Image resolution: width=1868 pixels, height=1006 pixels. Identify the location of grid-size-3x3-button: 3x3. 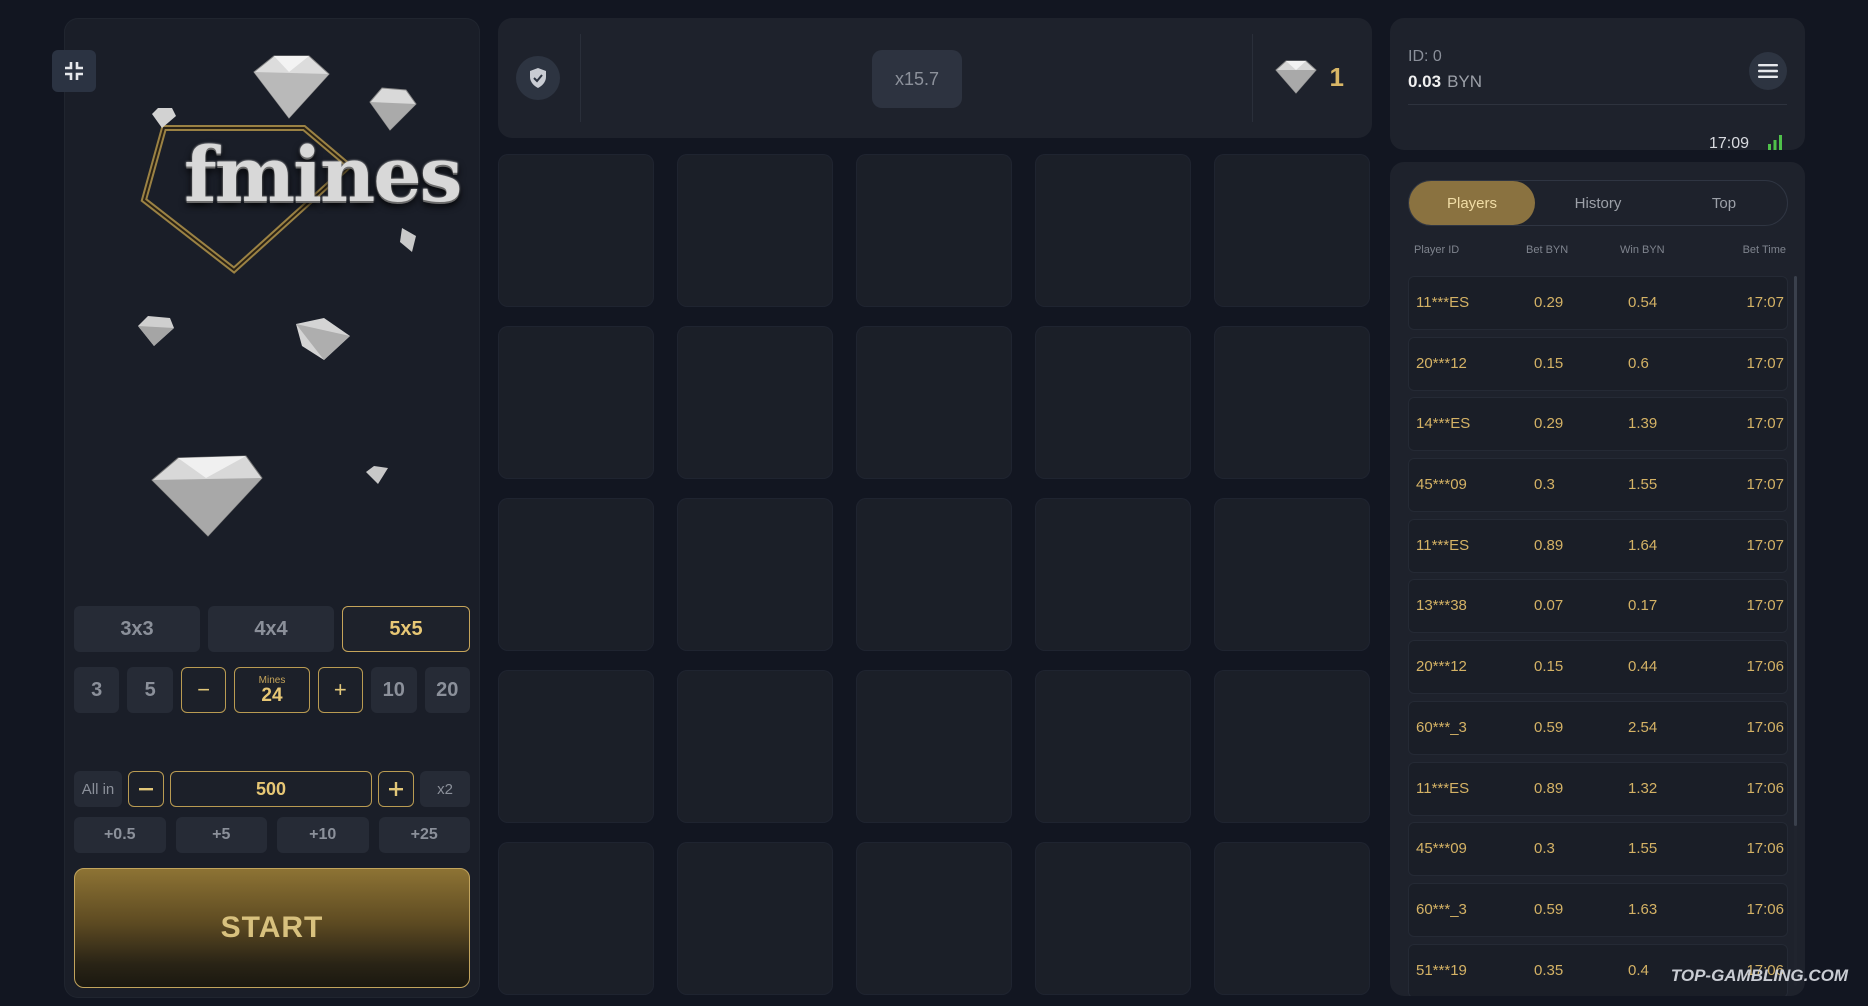
(137, 629).